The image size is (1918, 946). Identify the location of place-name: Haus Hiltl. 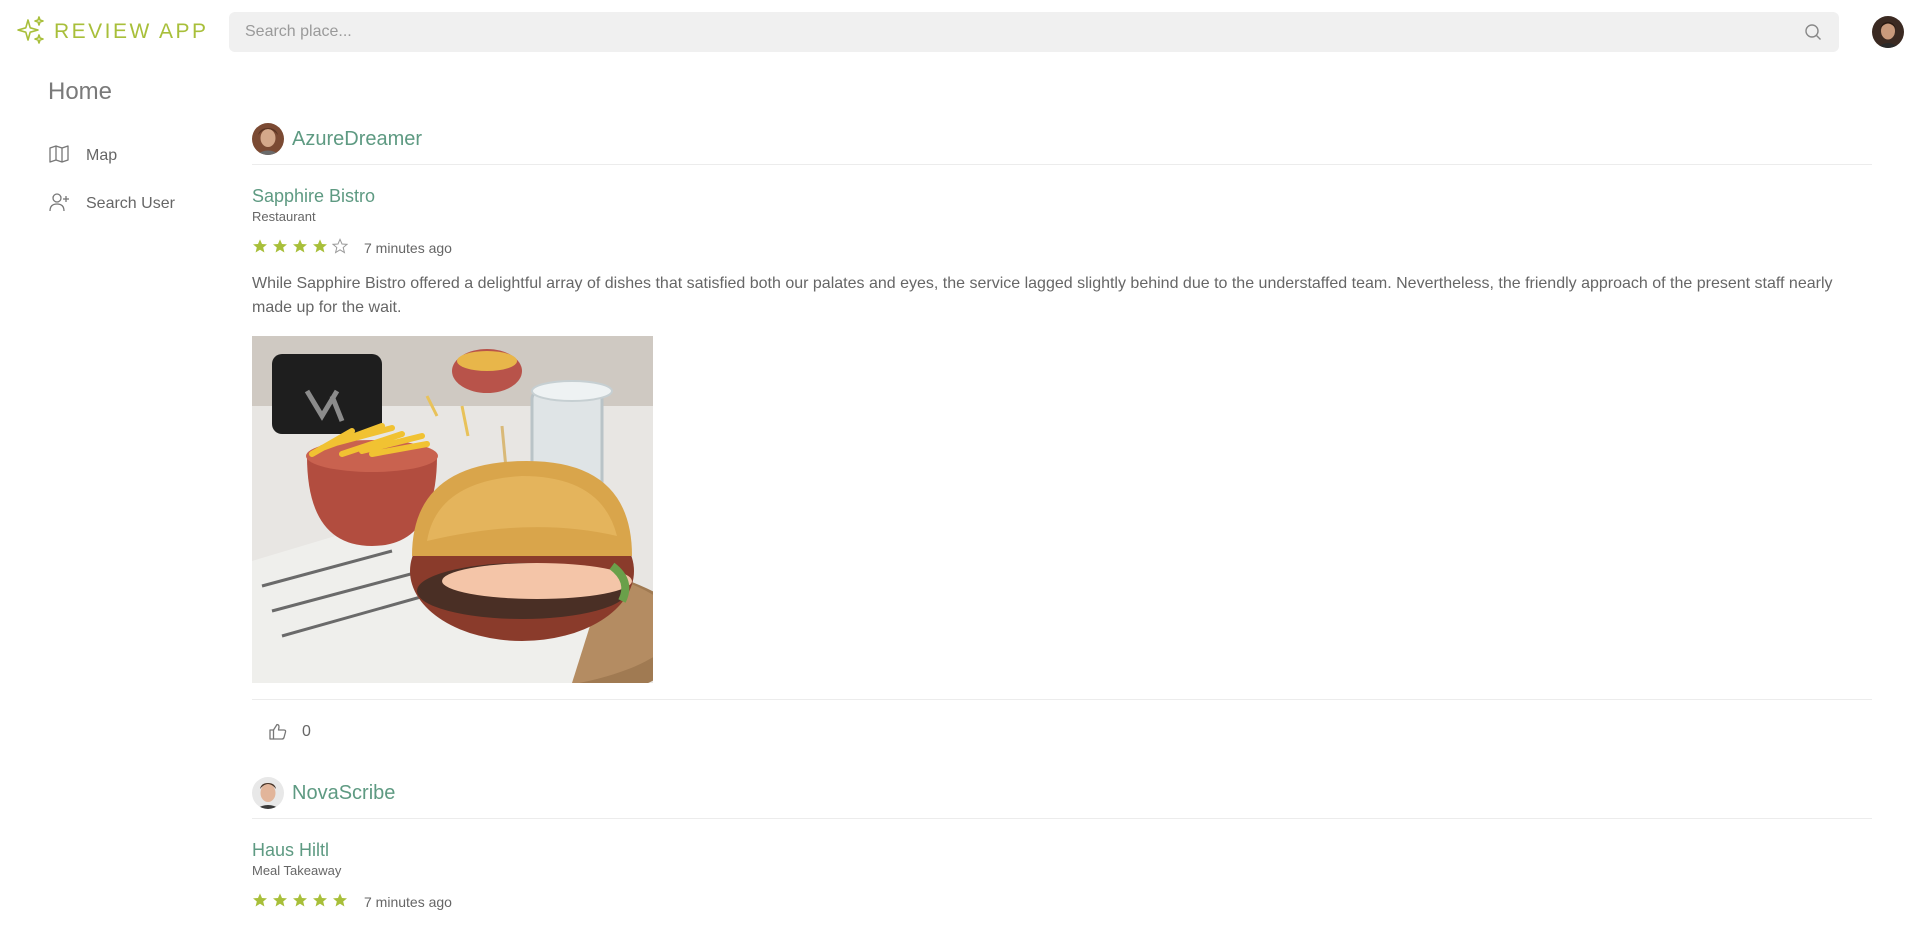
(1062, 850).